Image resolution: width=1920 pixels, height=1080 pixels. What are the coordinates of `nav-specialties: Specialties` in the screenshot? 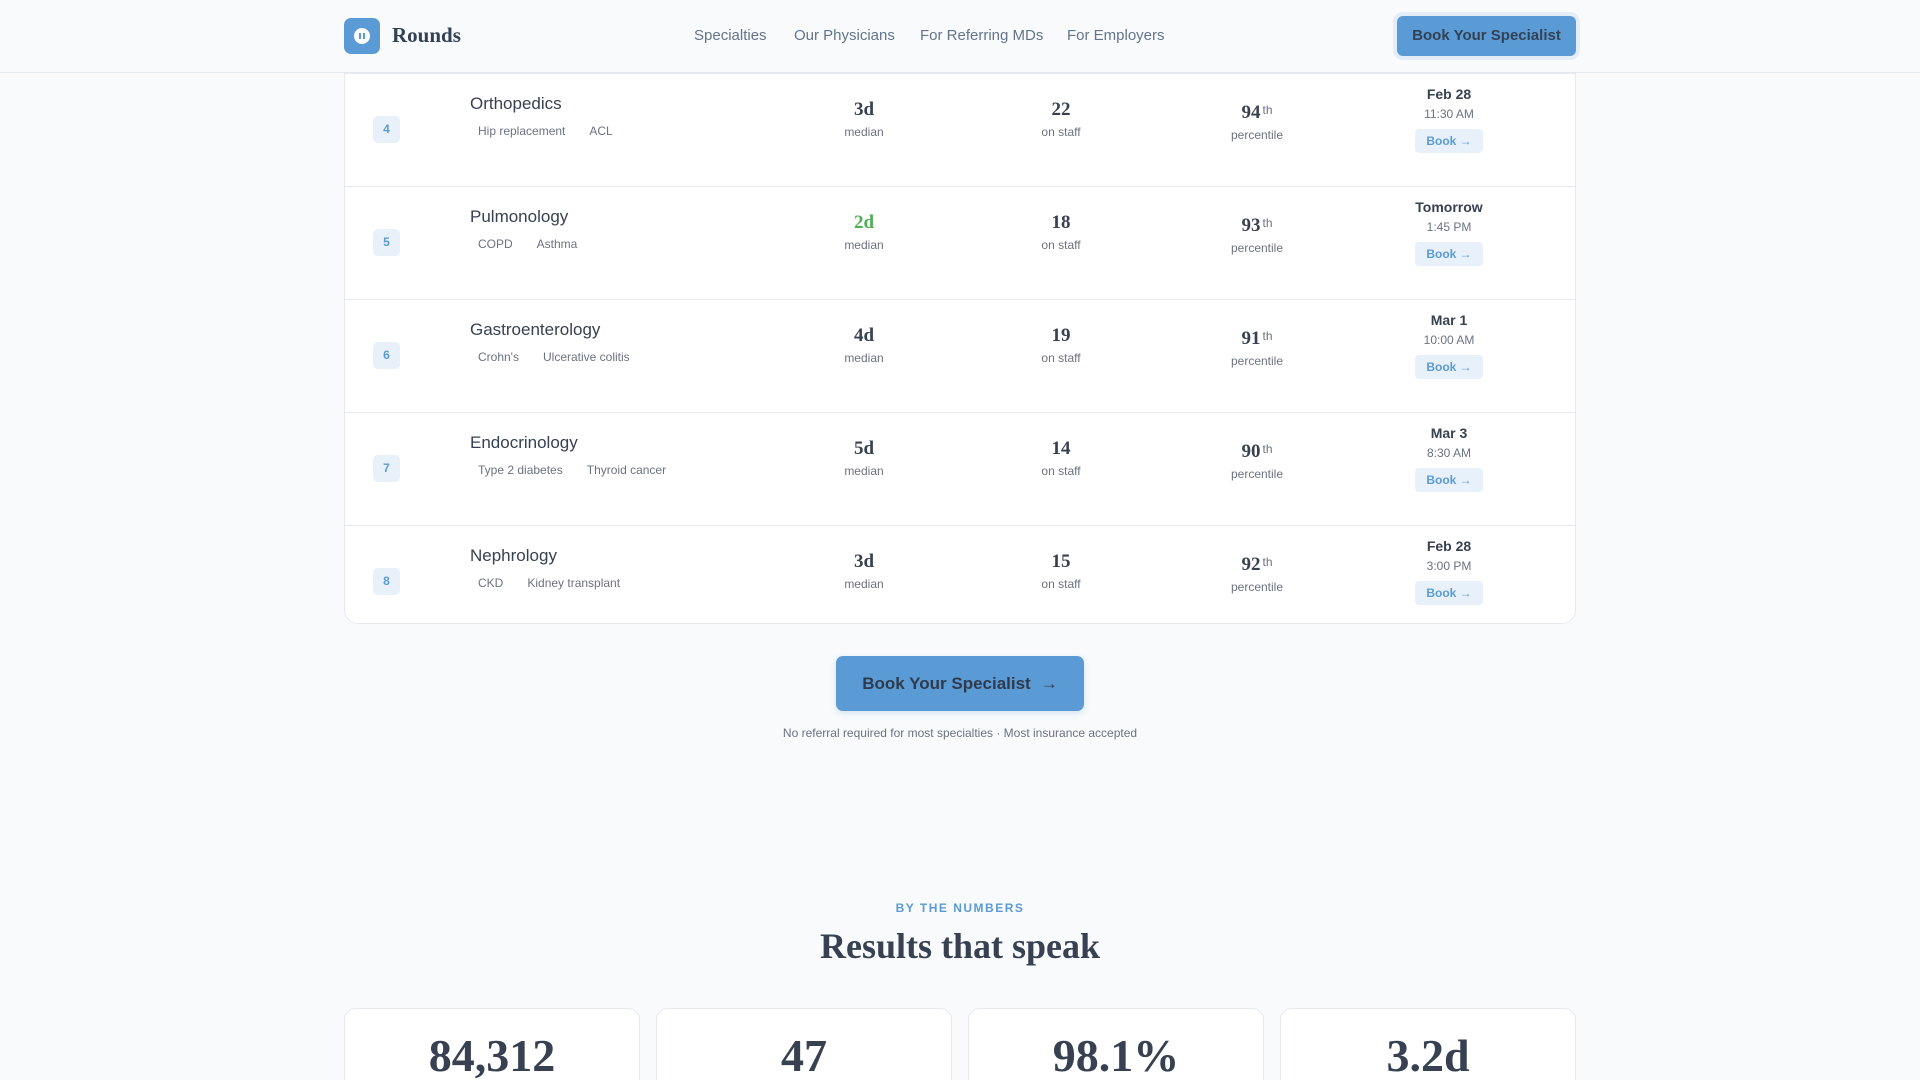 It's located at (730, 35).